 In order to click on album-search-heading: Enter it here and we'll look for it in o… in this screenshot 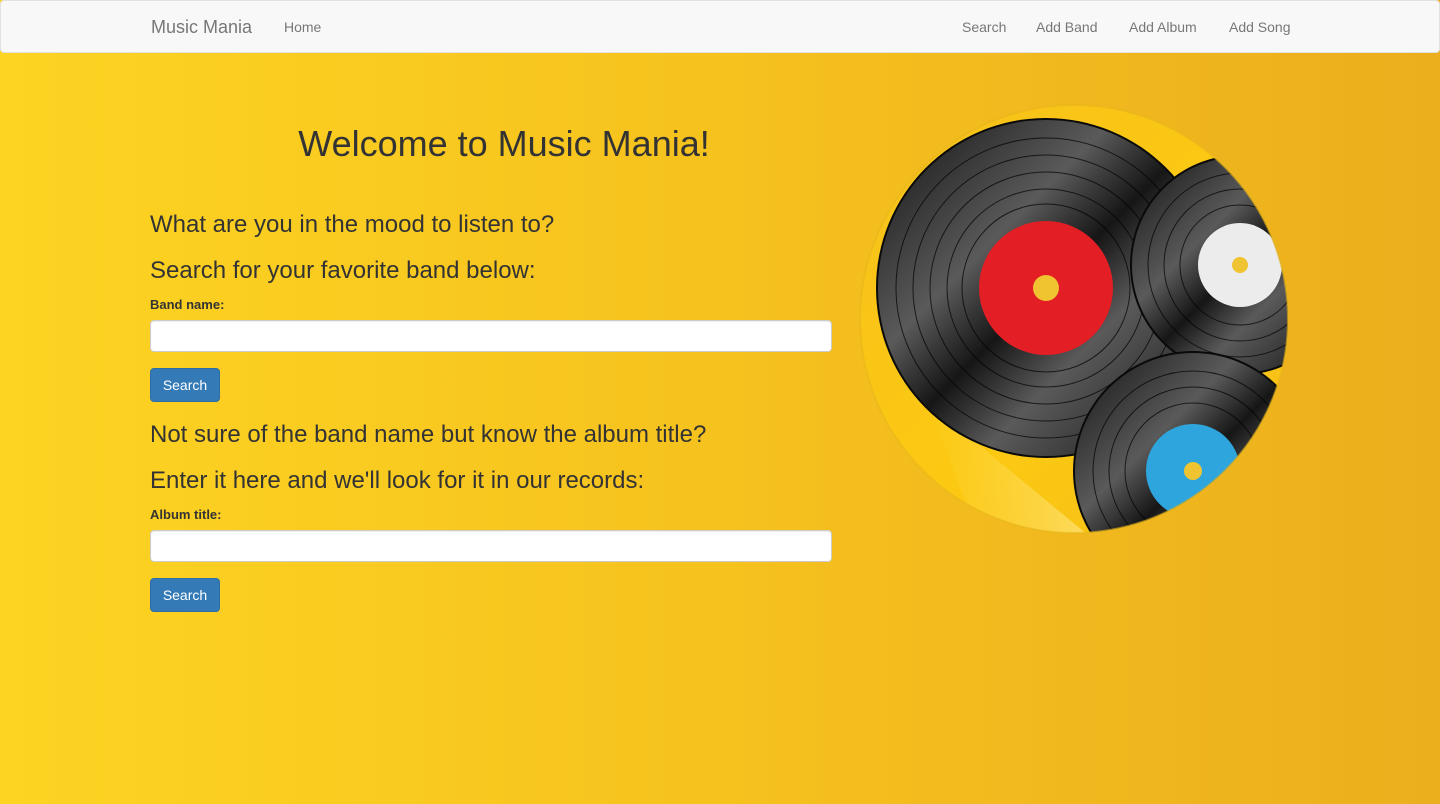, I will do `click(397, 480)`.